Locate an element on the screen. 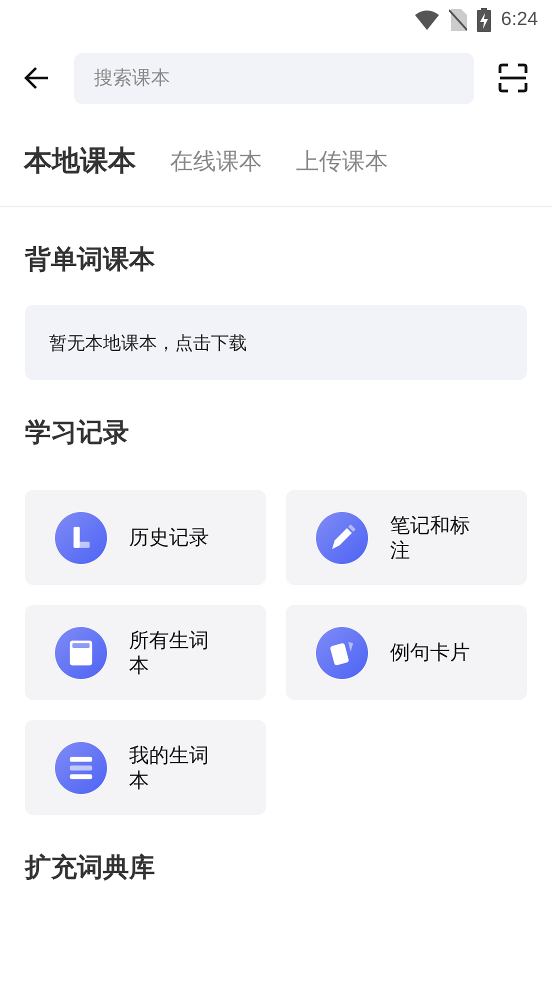 The height and width of the screenshot is (983, 552). menu-card: 所有生词本 is located at coordinates (145, 652).